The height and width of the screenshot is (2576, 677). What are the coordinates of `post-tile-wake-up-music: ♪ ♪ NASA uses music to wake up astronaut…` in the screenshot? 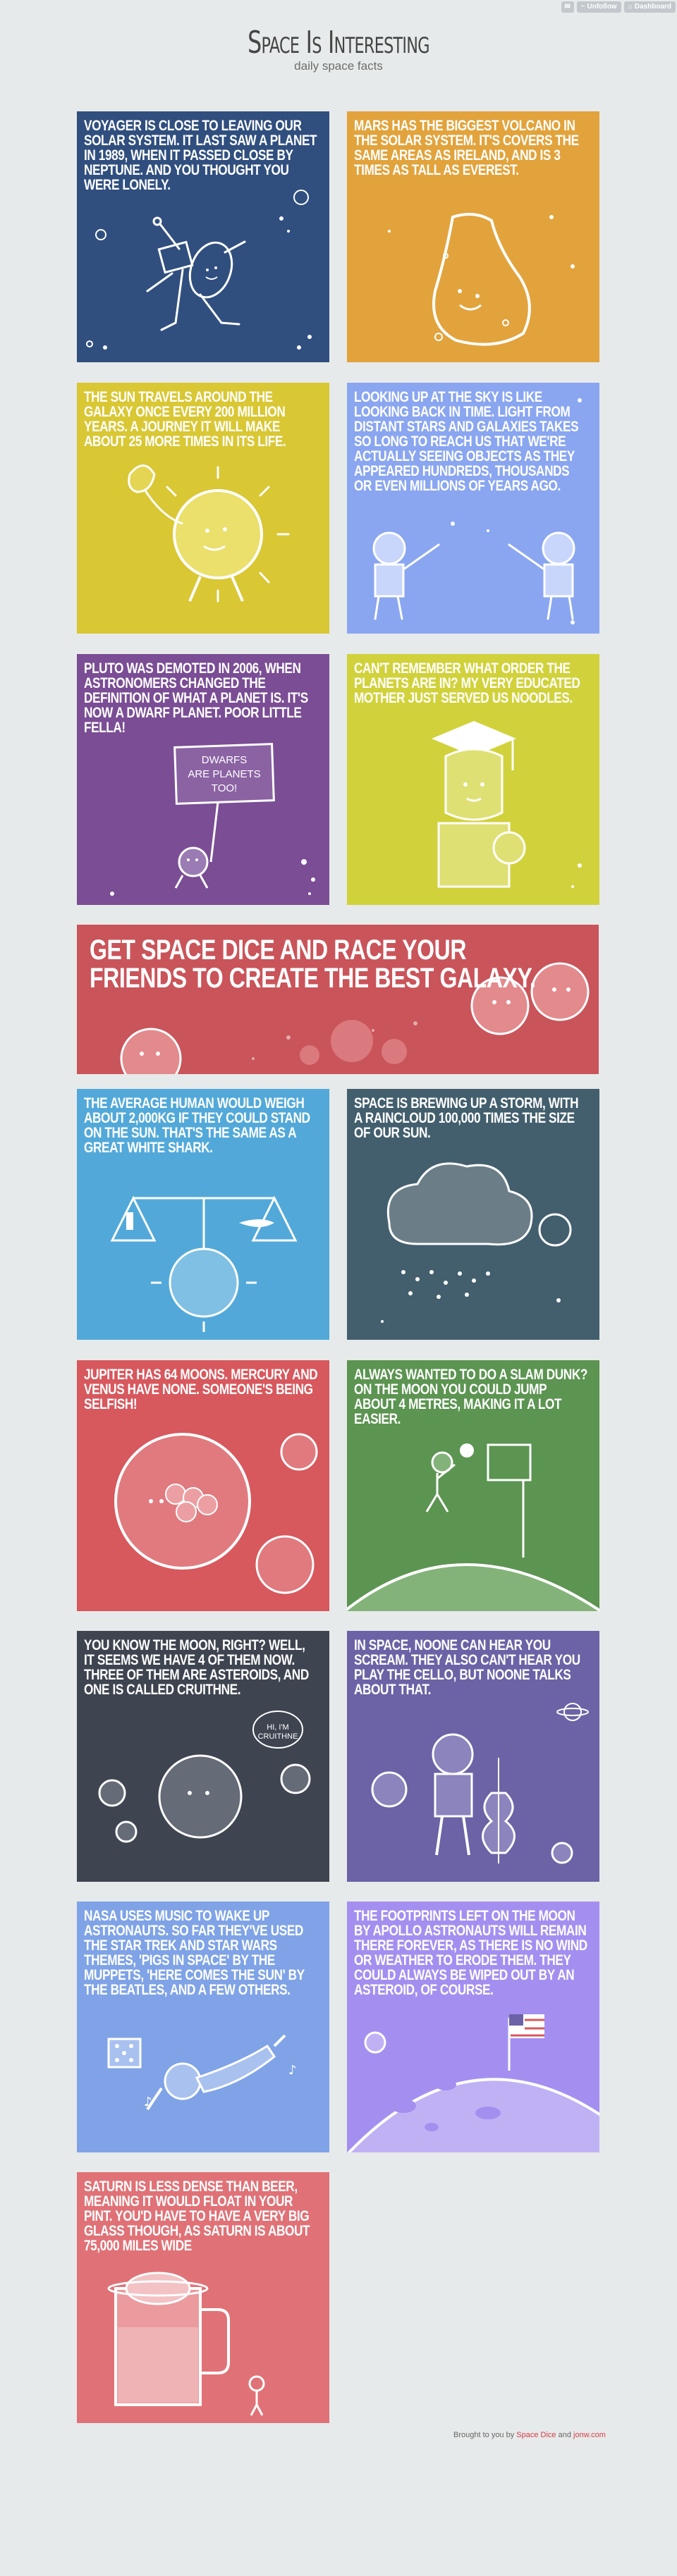 It's located at (203, 2027).